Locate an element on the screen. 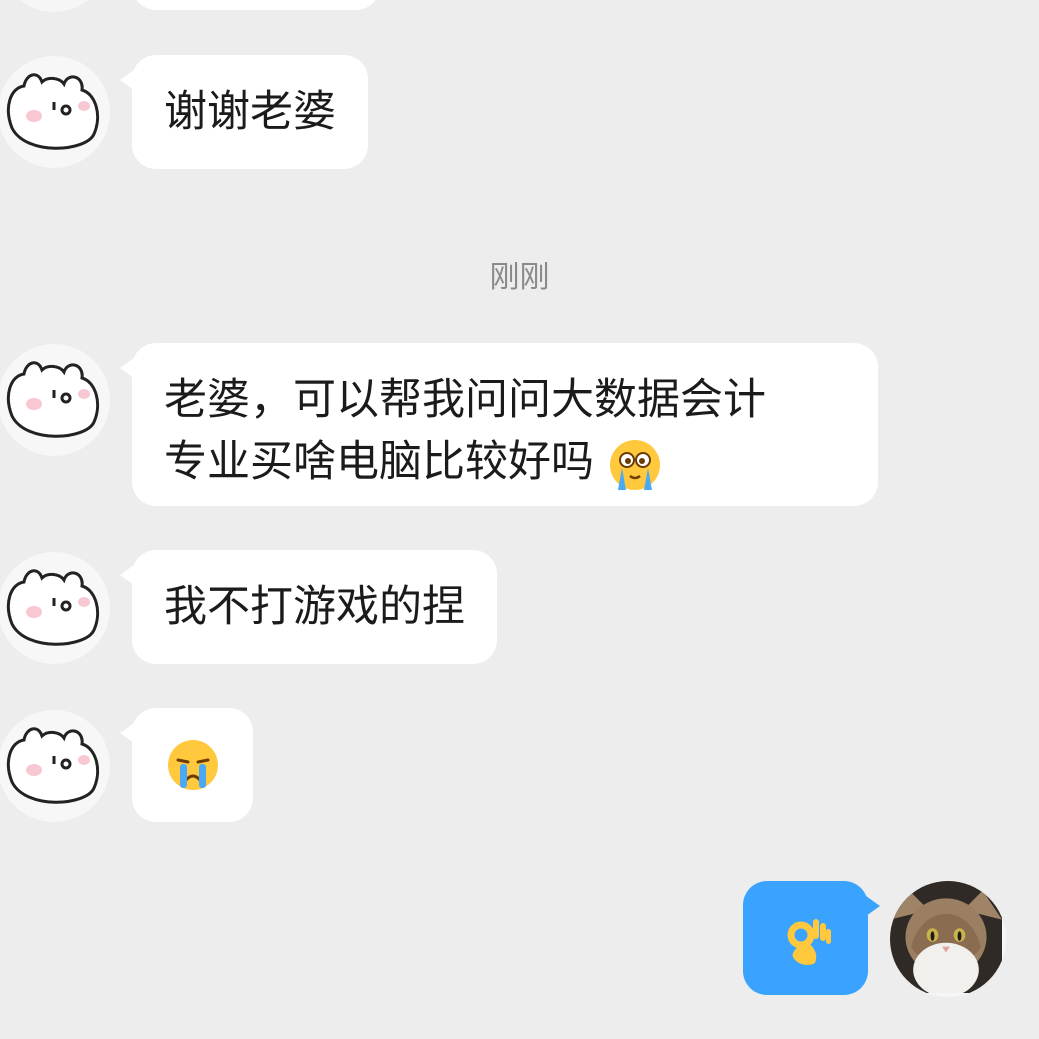 The width and height of the screenshot is (1039, 1039). message-text-line: 老婆，可以帮我问问大数据会计 is located at coordinates (465, 400).